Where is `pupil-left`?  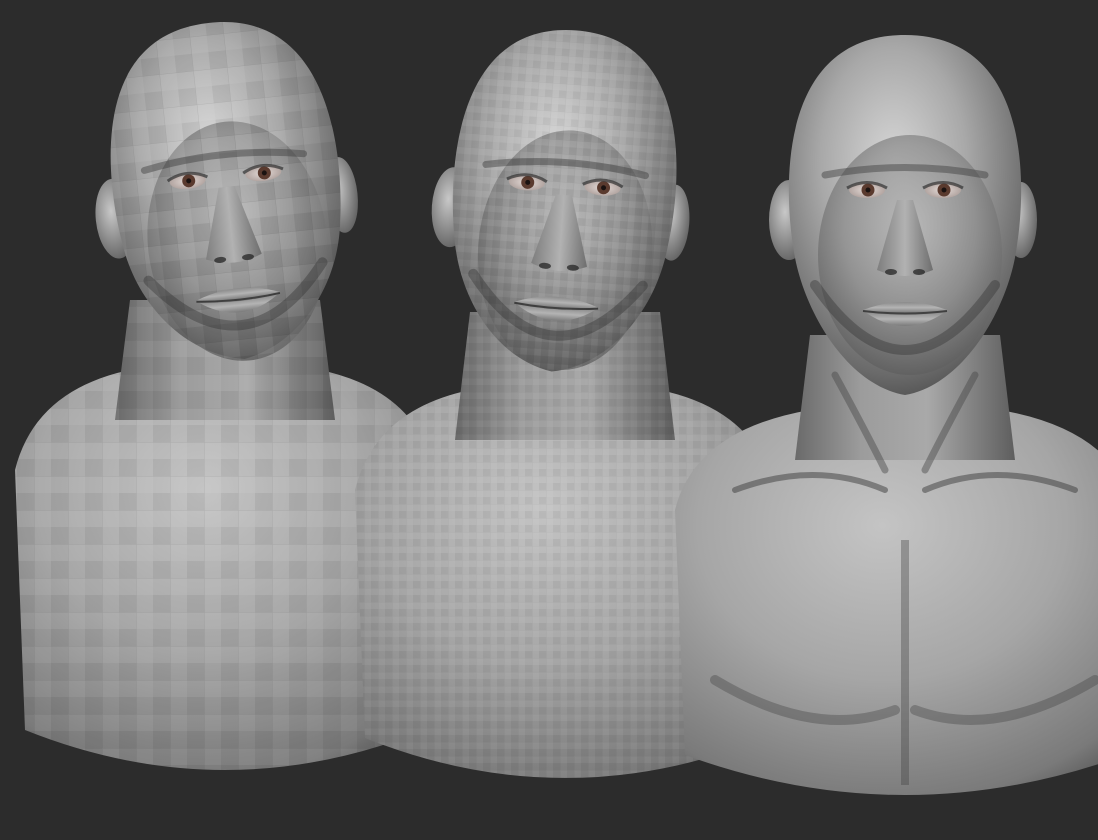 pupil-left is located at coordinates (868, 190).